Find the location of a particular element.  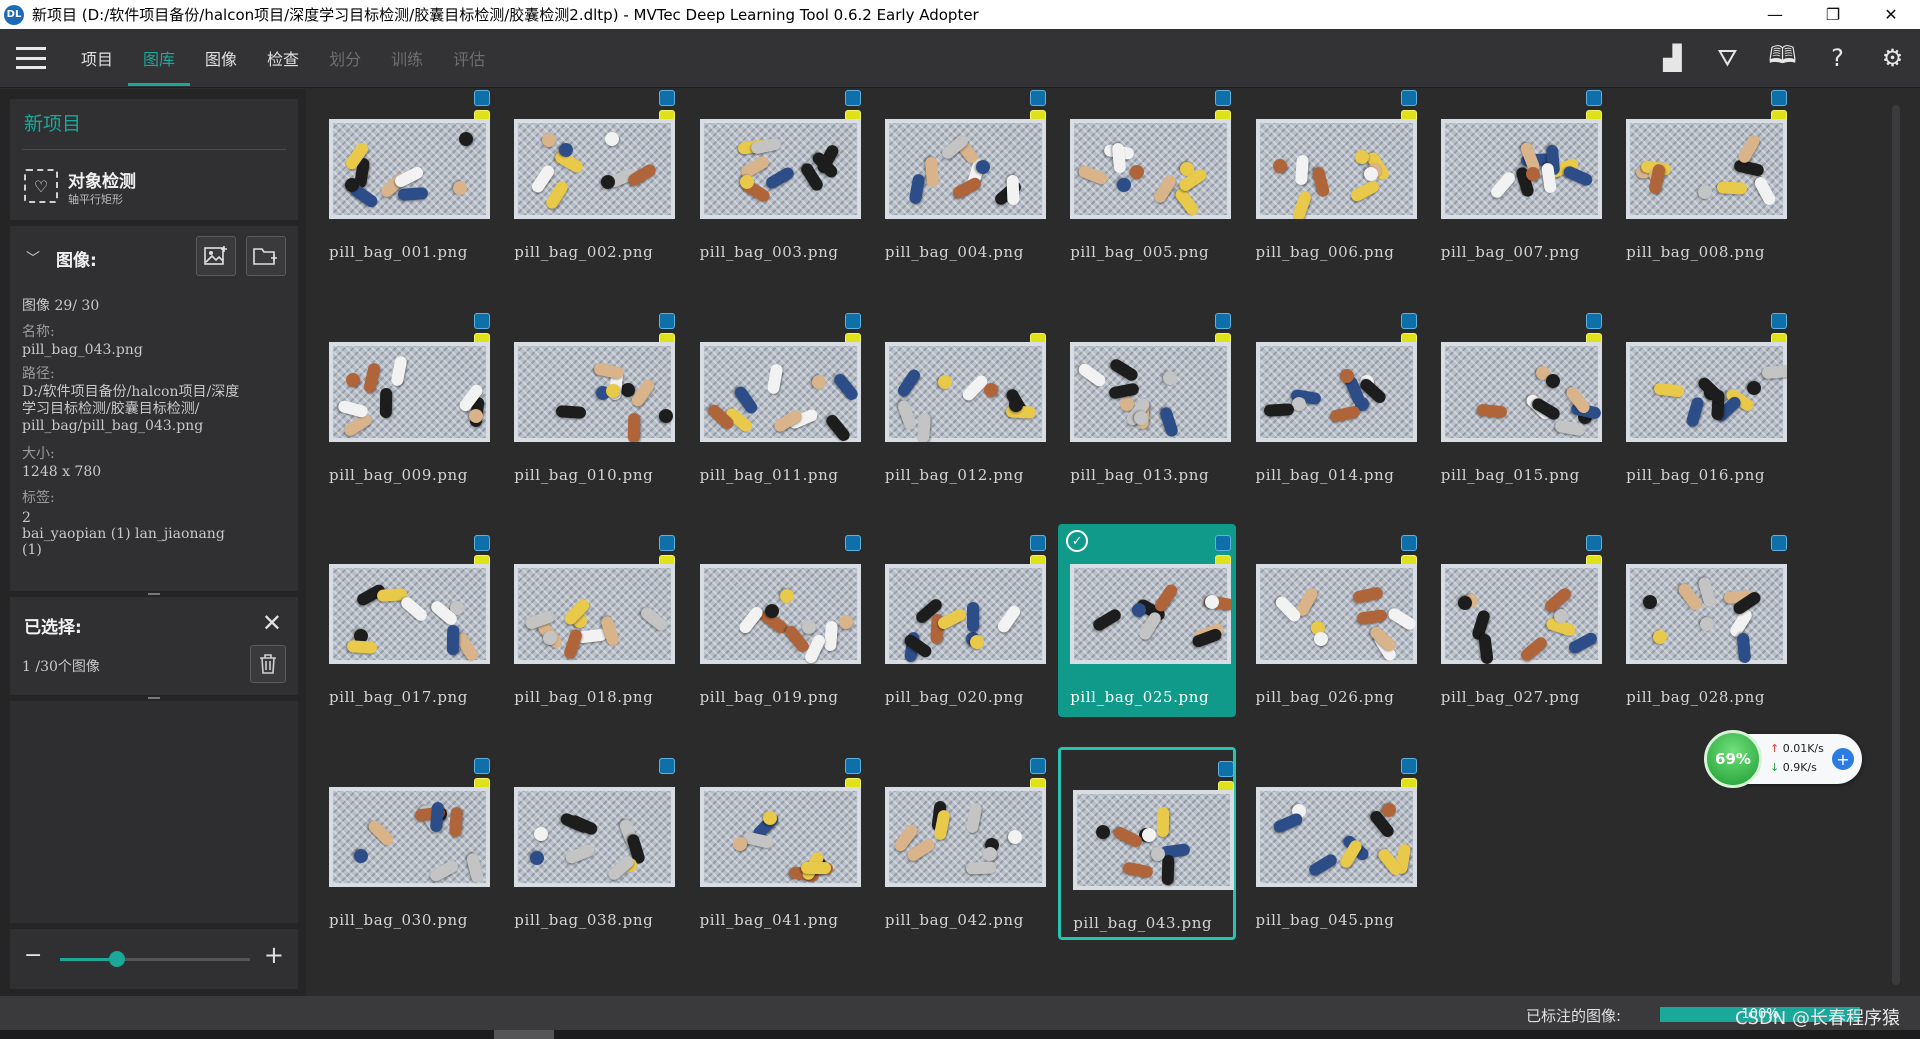

thumbnail-card: pill_bag_001.png is located at coordinates (406, 175).